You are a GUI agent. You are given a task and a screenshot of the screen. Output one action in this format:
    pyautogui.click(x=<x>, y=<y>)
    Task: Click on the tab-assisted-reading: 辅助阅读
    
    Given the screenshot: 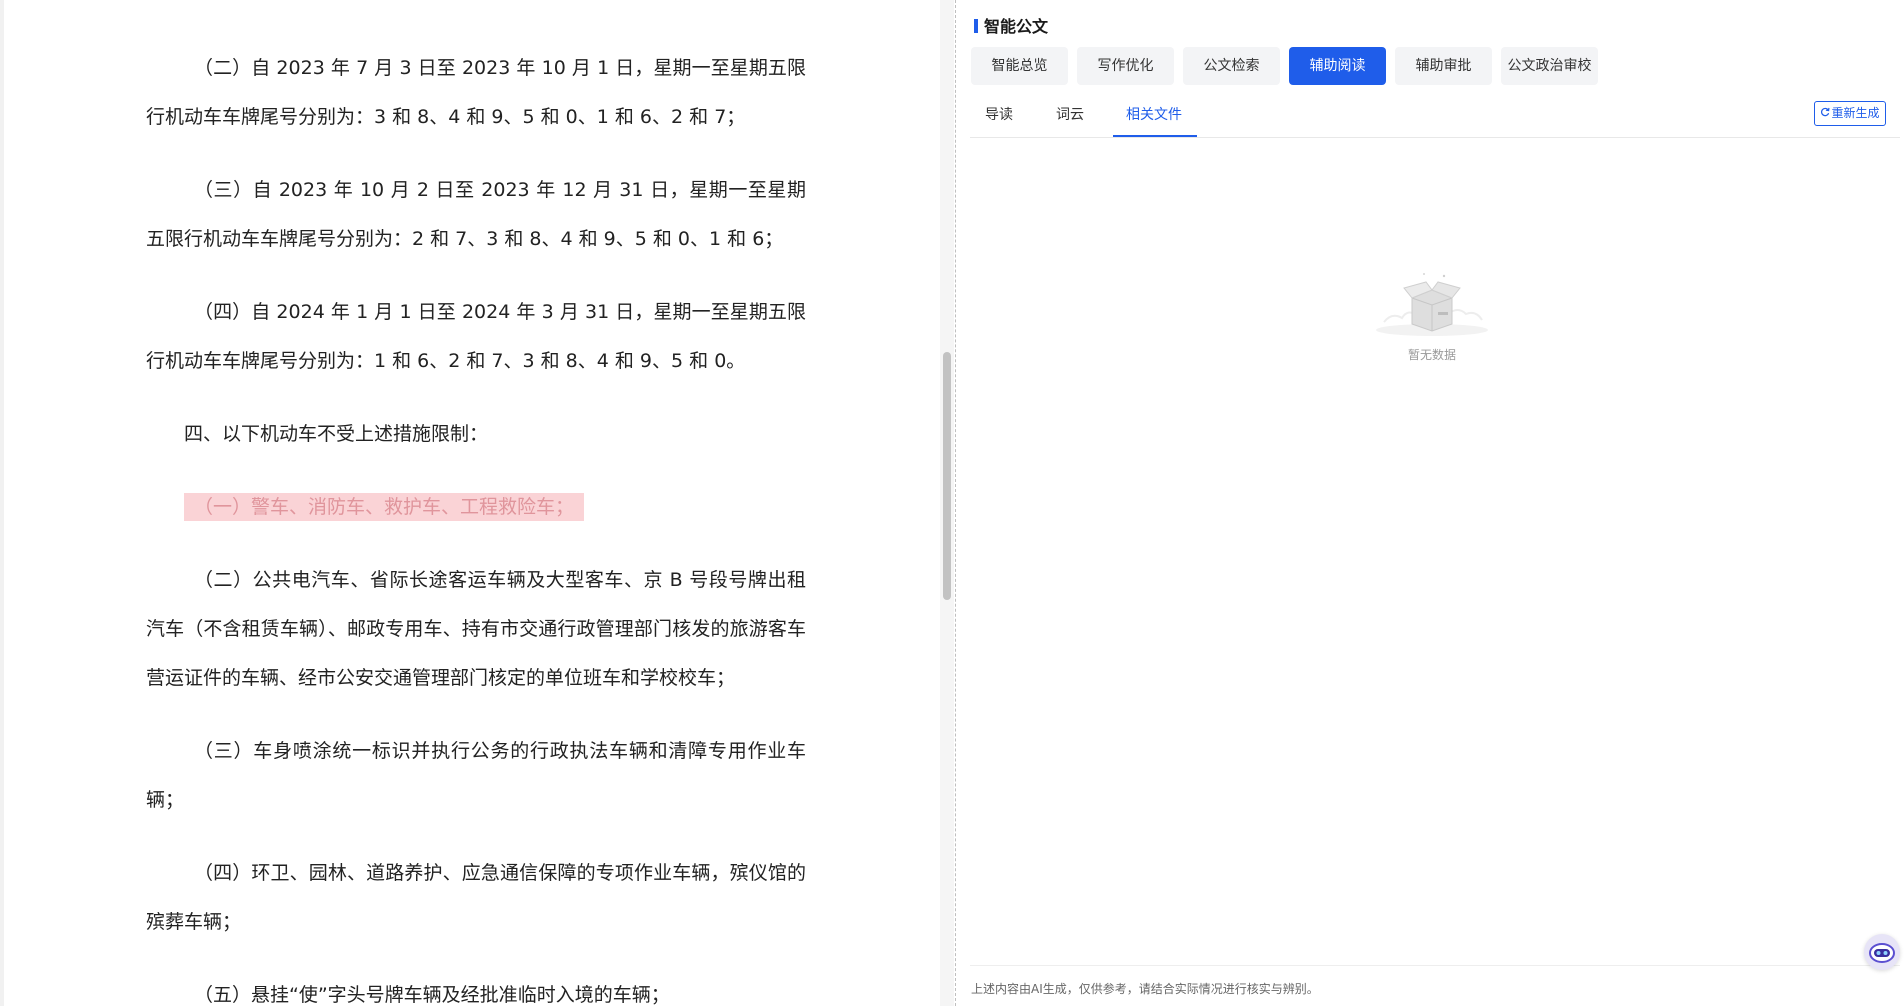 What is the action you would take?
    pyautogui.click(x=1337, y=66)
    